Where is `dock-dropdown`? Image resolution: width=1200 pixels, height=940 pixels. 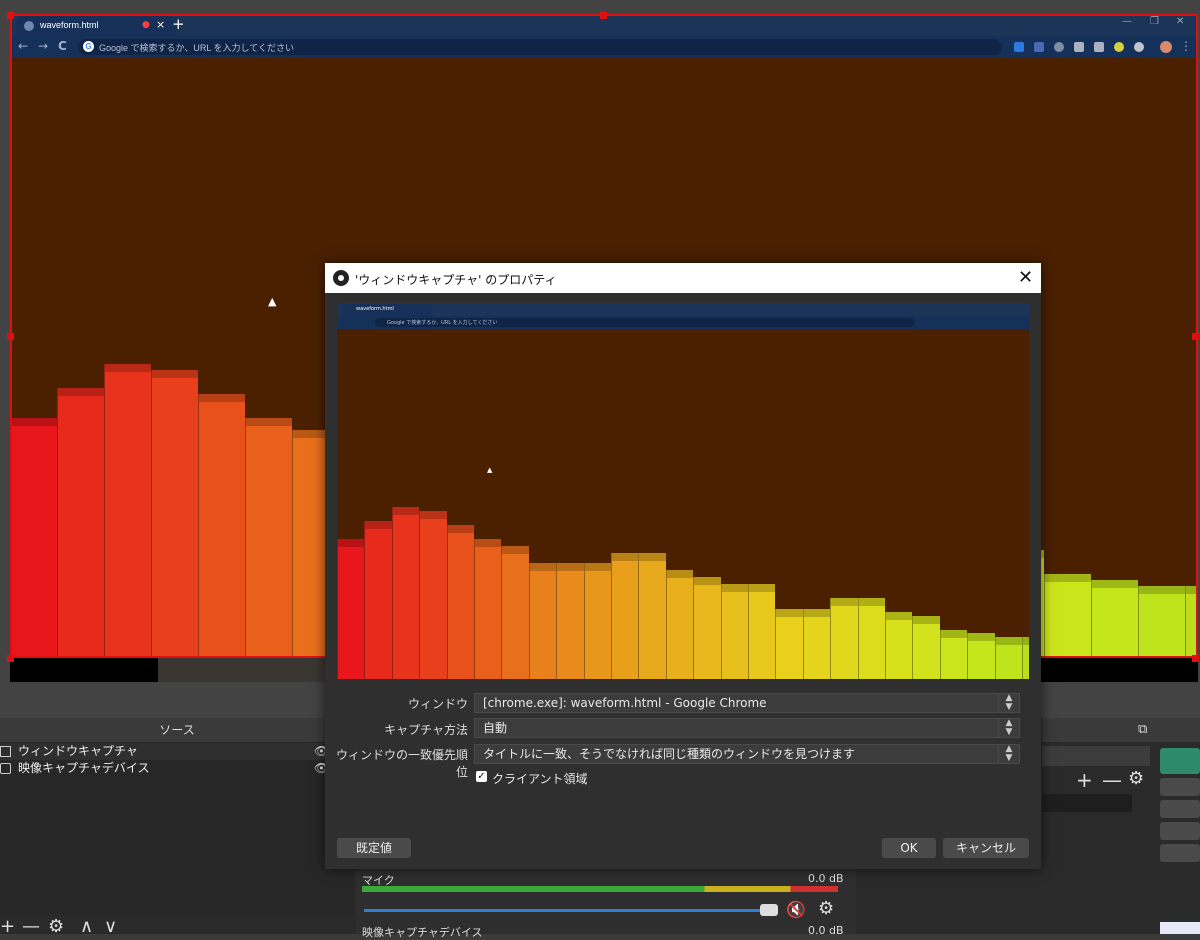 dock-dropdown is located at coordinates (1096, 756).